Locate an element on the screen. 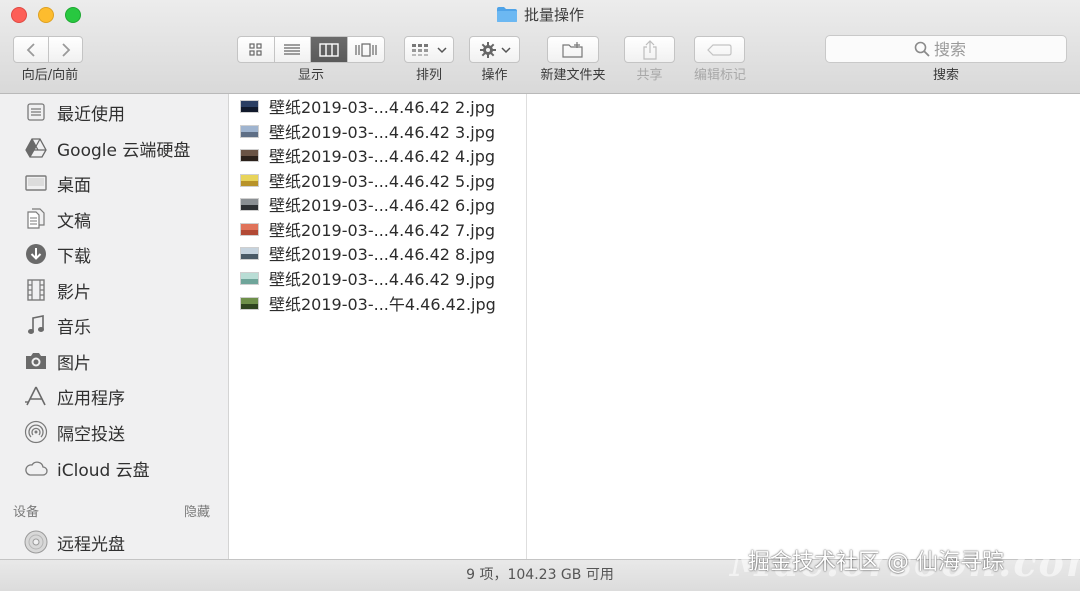  camera-icon is located at coordinates (36, 361).